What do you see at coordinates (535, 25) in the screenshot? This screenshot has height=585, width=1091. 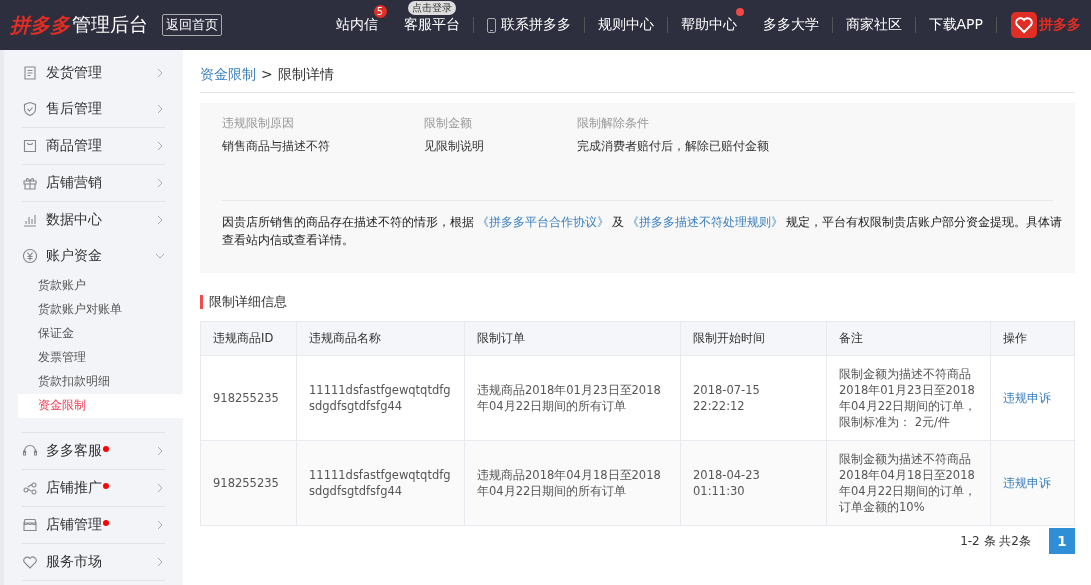 I see `nav-link: 联系拼多多` at bounding box center [535, 25].